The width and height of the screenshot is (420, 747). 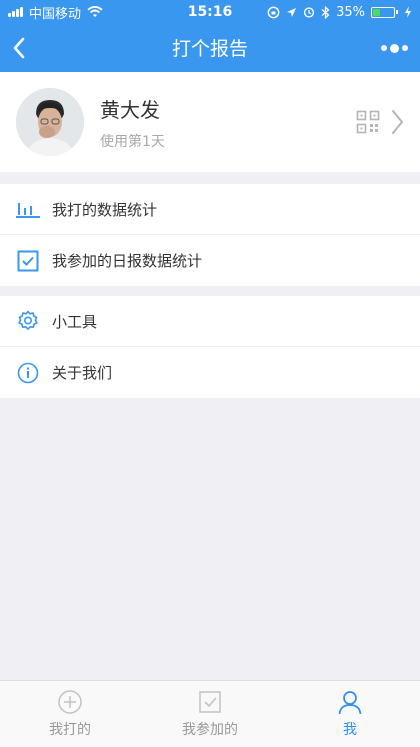 What do you see at coordinates (210, 12) in the screenshot?
I see `status-bar: 中国移动 35%` at bounding box center [210, 12].